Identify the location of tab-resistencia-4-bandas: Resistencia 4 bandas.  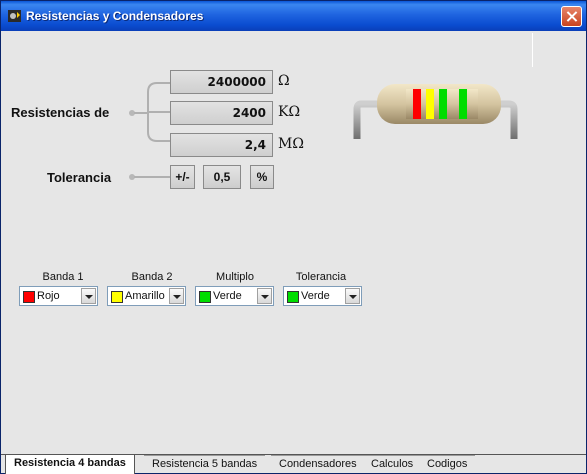
(70, 464).